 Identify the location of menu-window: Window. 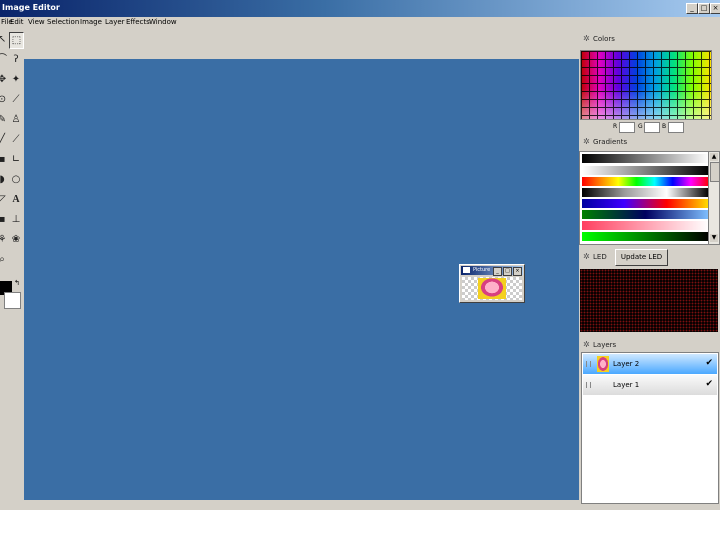
(163, 22).